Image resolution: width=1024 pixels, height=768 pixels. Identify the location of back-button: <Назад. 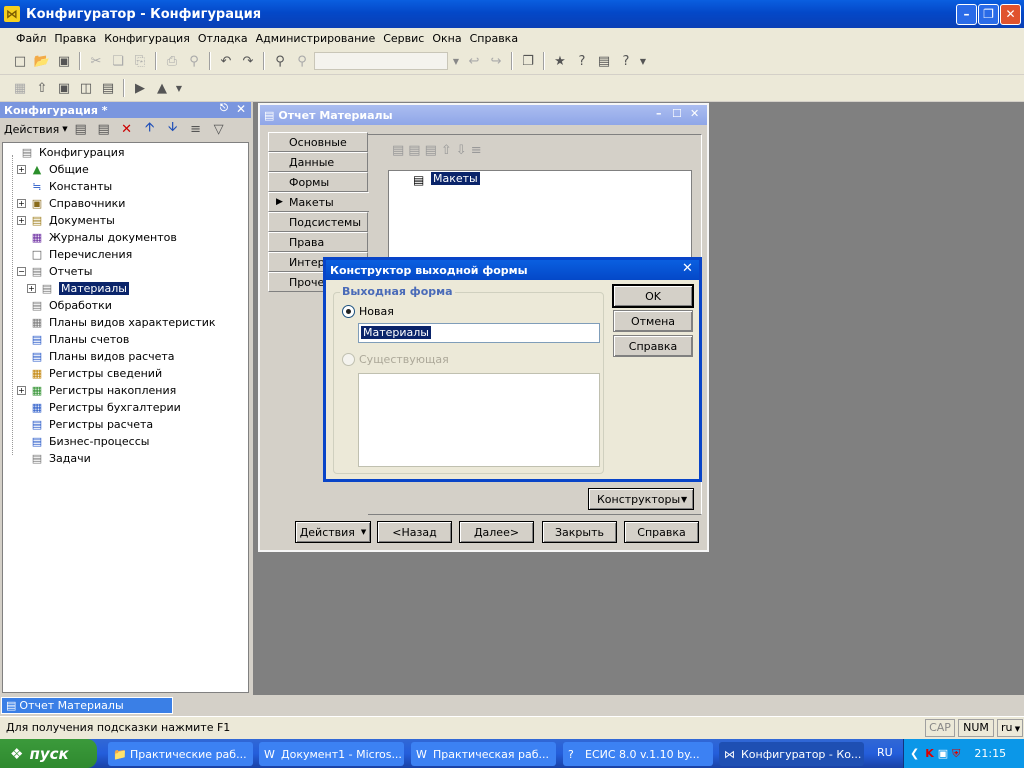
(414, 532).